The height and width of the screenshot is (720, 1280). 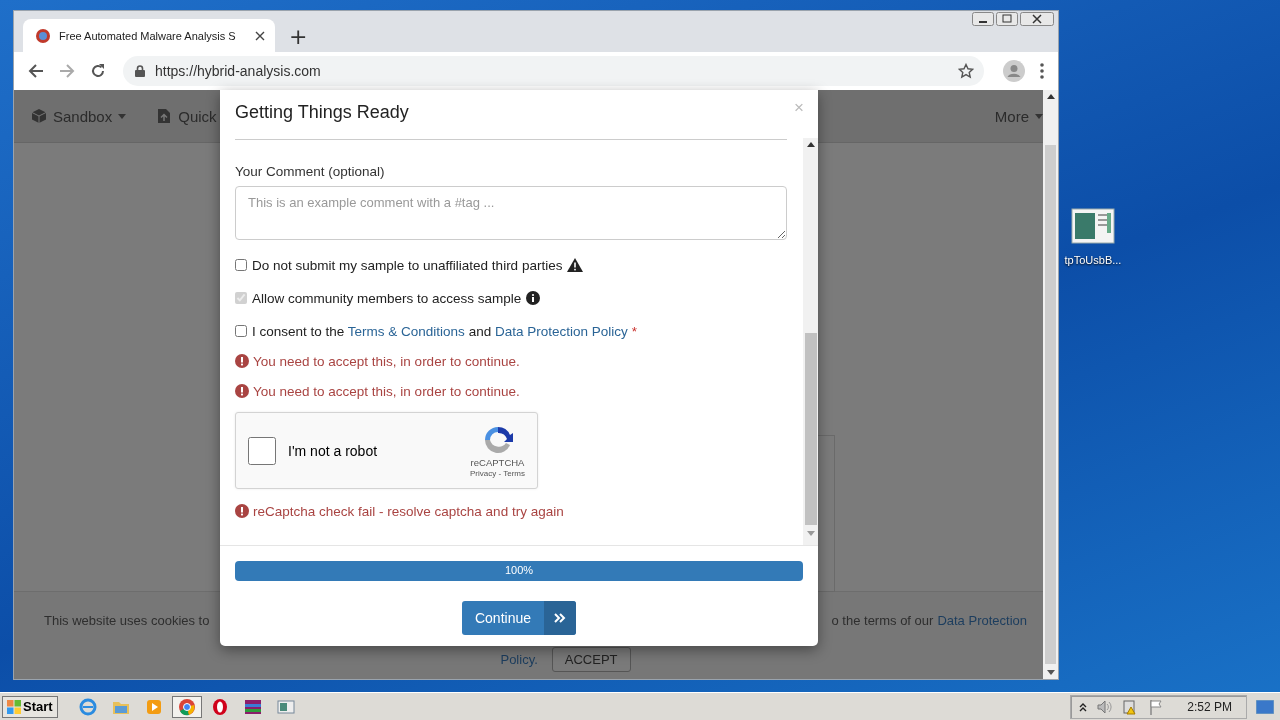 What do you see at coordinates (1265, 706) in the screenshot?
I see `show-desktop-icon` at bounding box center [1265, 706].